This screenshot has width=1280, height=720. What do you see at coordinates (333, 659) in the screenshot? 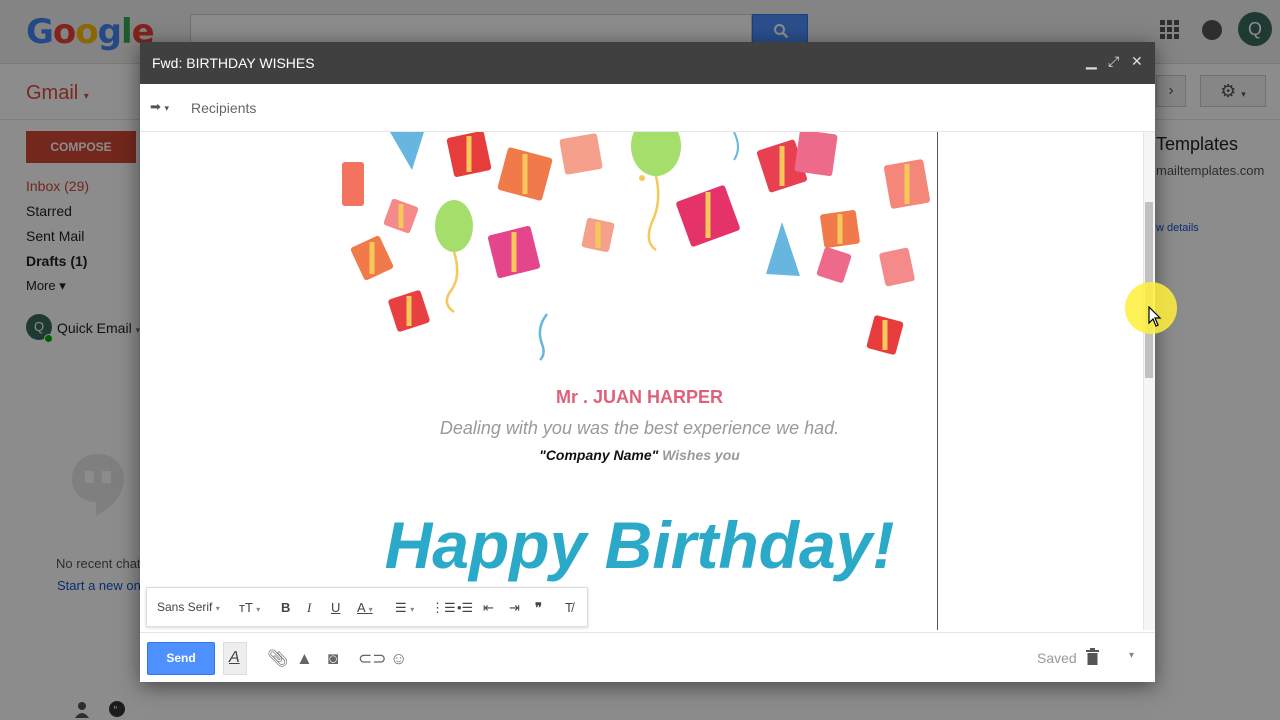
I see `photo-icon: ◙` at bounding box center [333, 659].